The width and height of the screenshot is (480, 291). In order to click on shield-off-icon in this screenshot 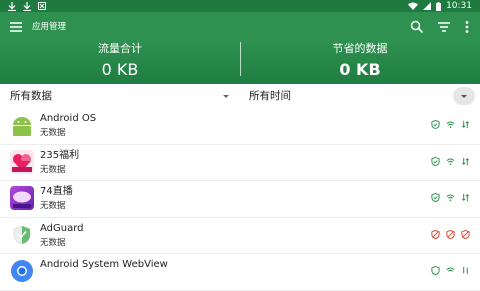, I will do `click(435, 234)`.